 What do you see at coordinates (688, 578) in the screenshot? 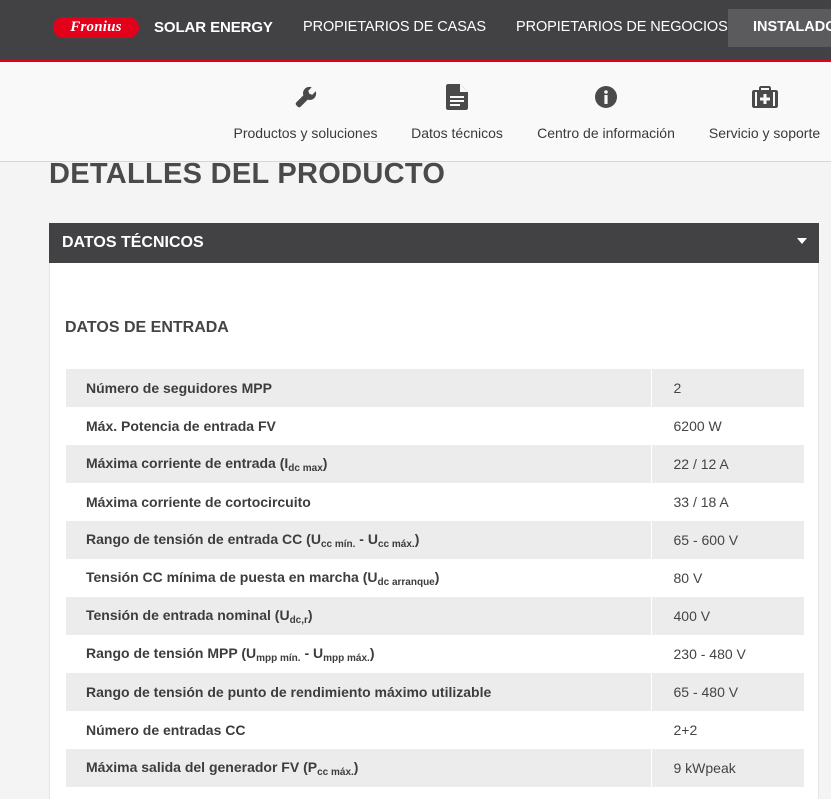
I see `spec-value: 80 V` at bounding box center [688, 578].